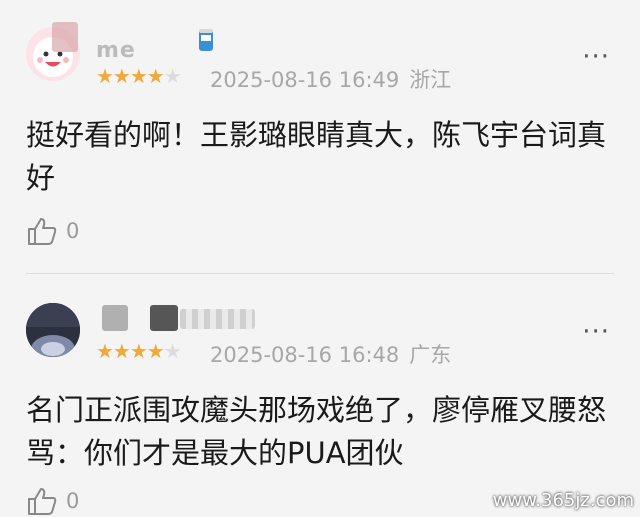 The height and width of the screenshot is (517, 640). I want to click on comment-divider, so click(320, 273).